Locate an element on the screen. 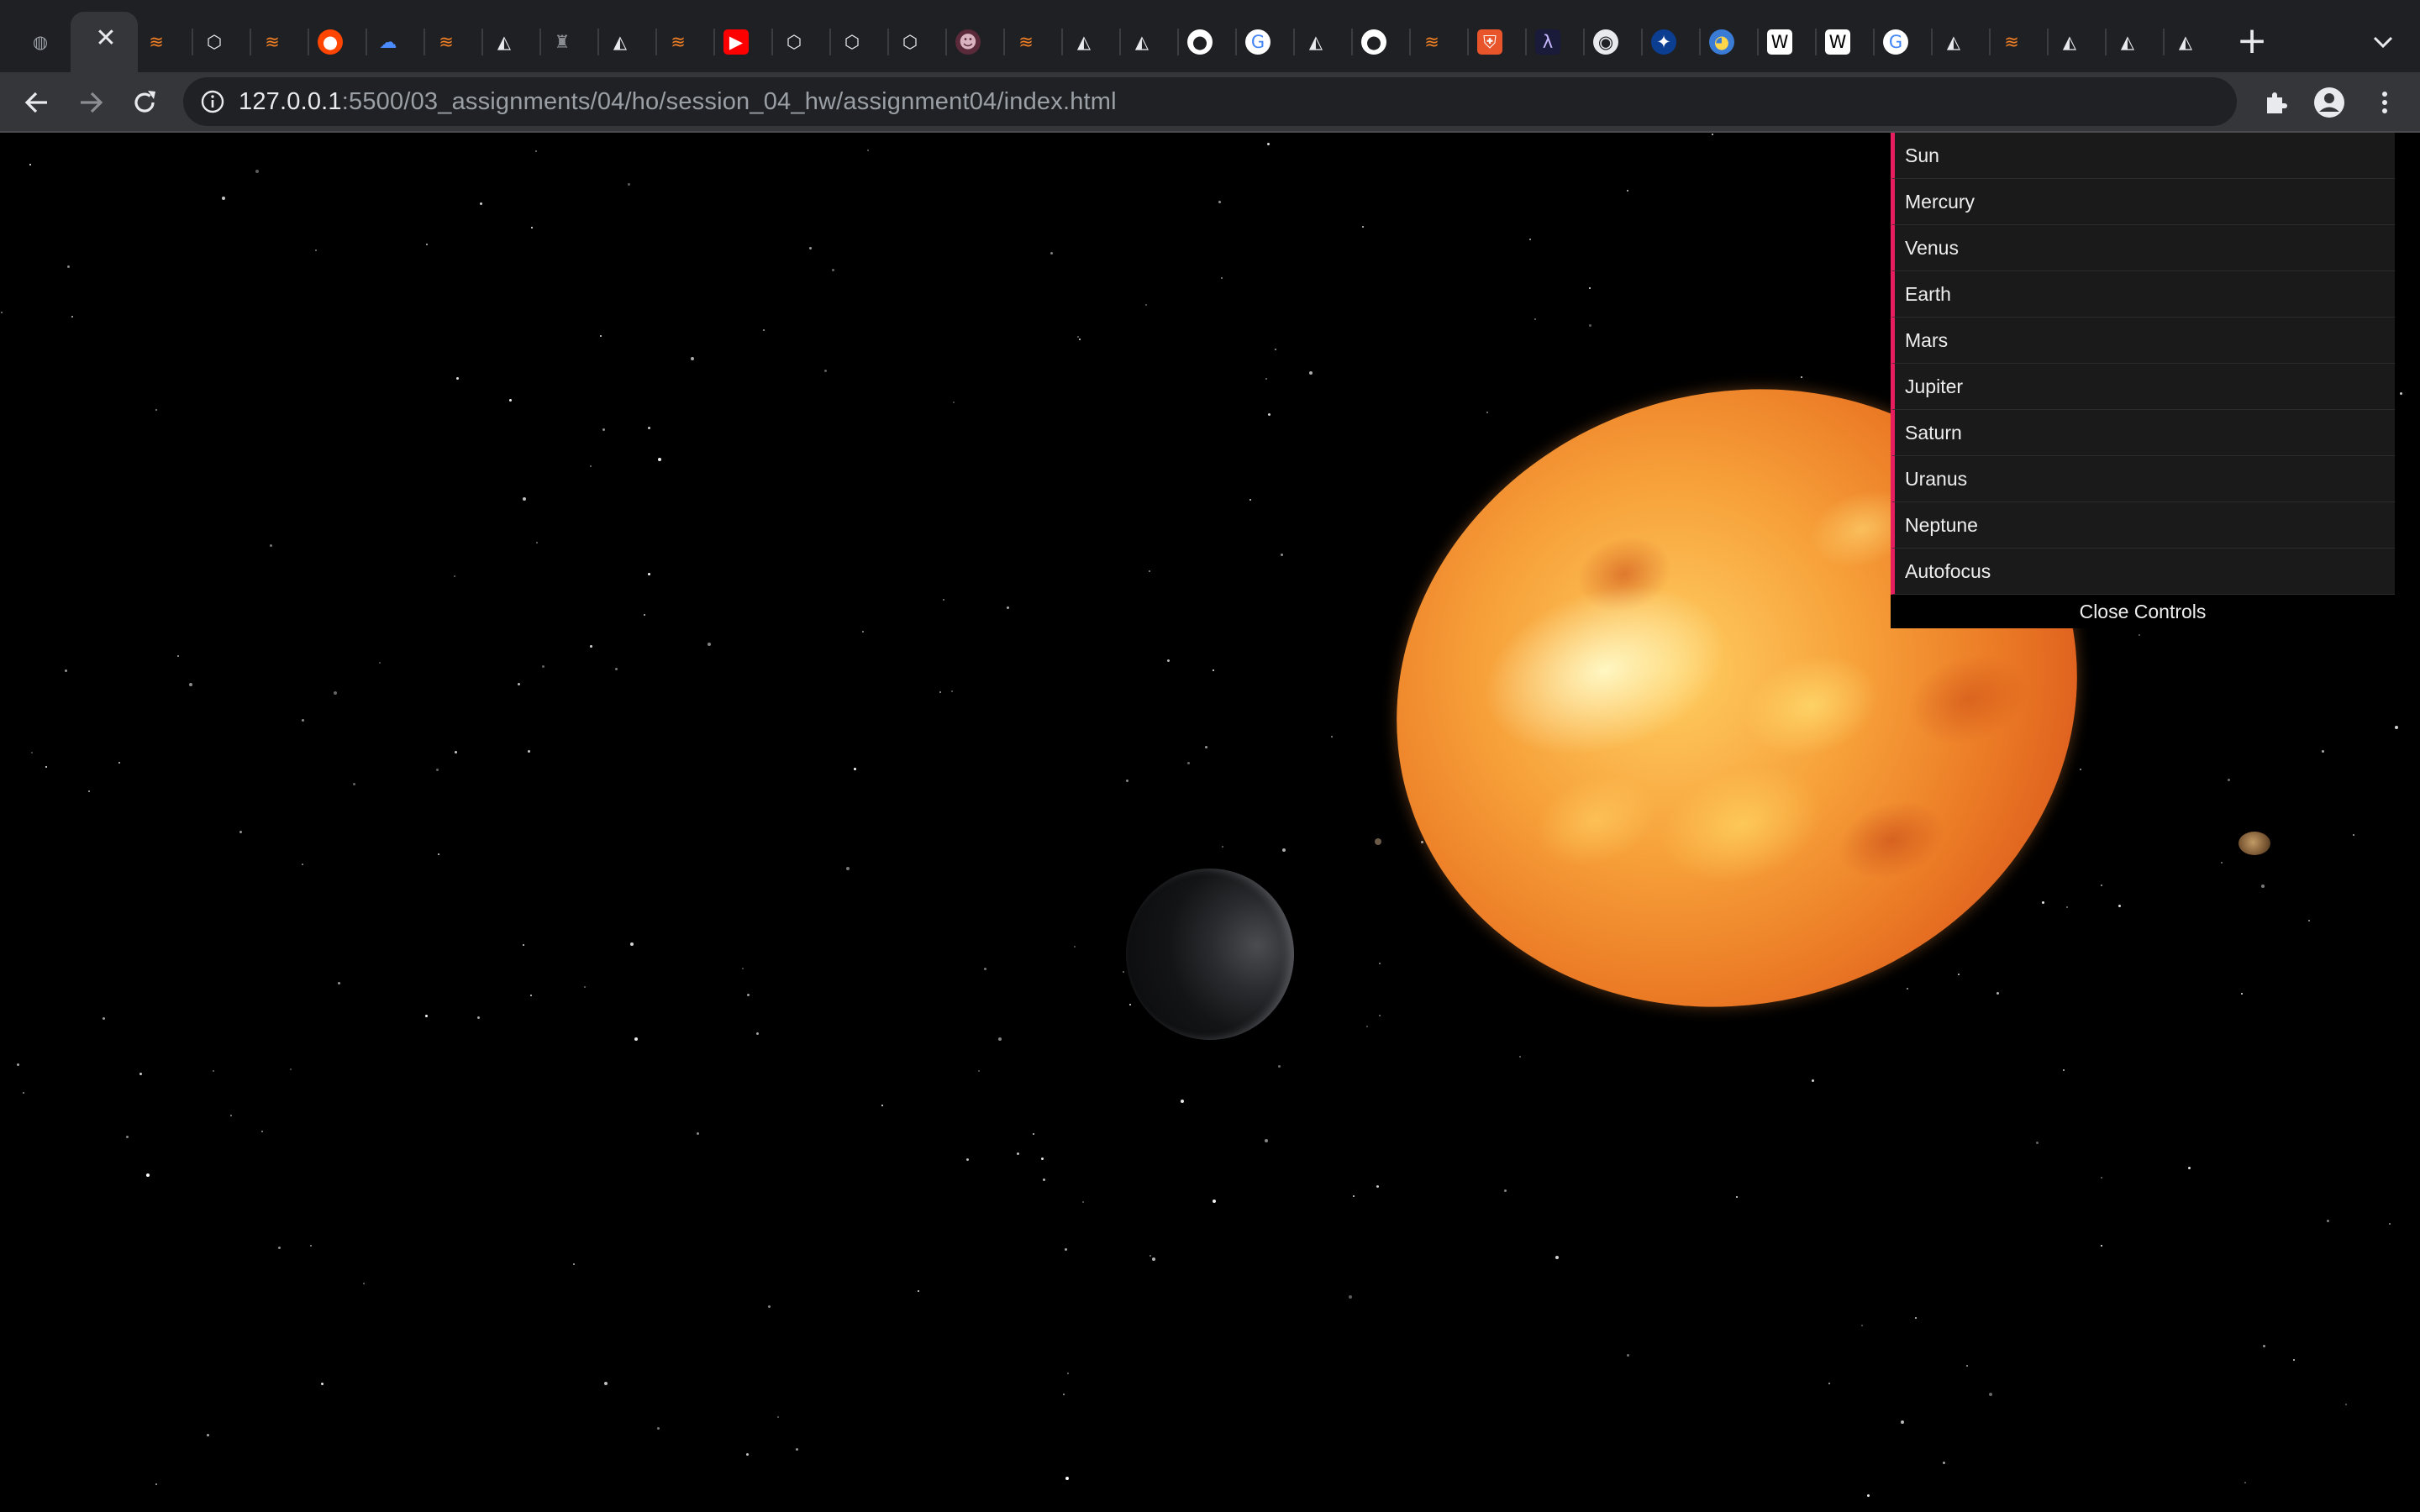  profile-button is located at coordinates (2329, 102).